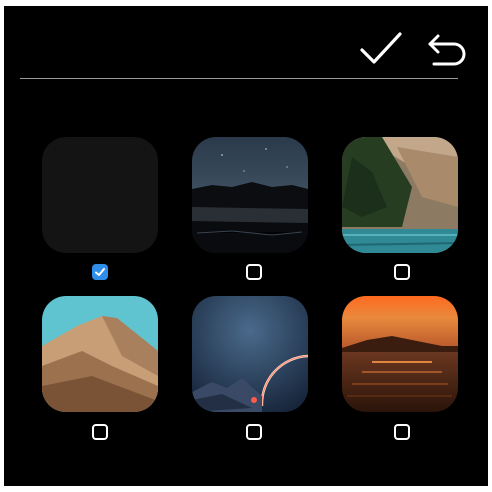 The image size is (492, 492). I want to click on confirm-button, so click(381, 49).